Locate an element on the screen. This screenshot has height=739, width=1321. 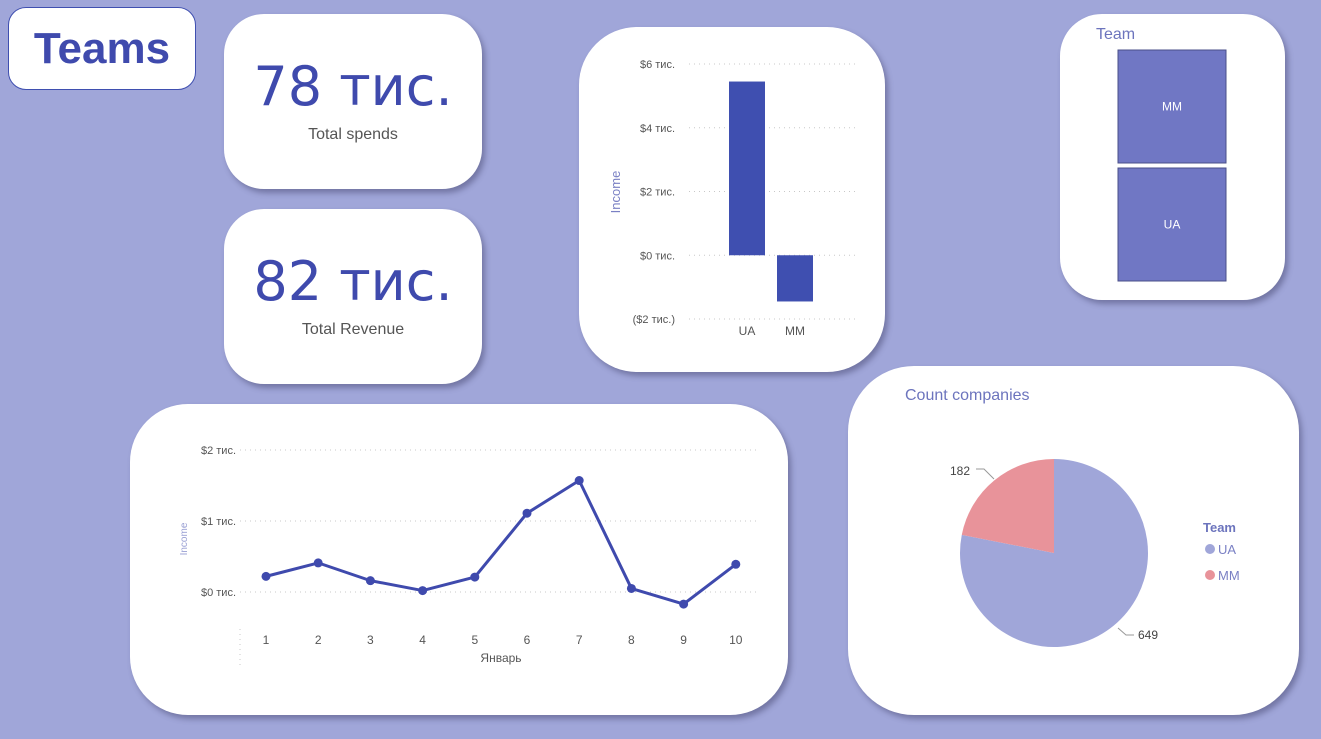
kpi-card-total-revenue: 82 тис. Total Revenue is located at coordinates (353, 296).